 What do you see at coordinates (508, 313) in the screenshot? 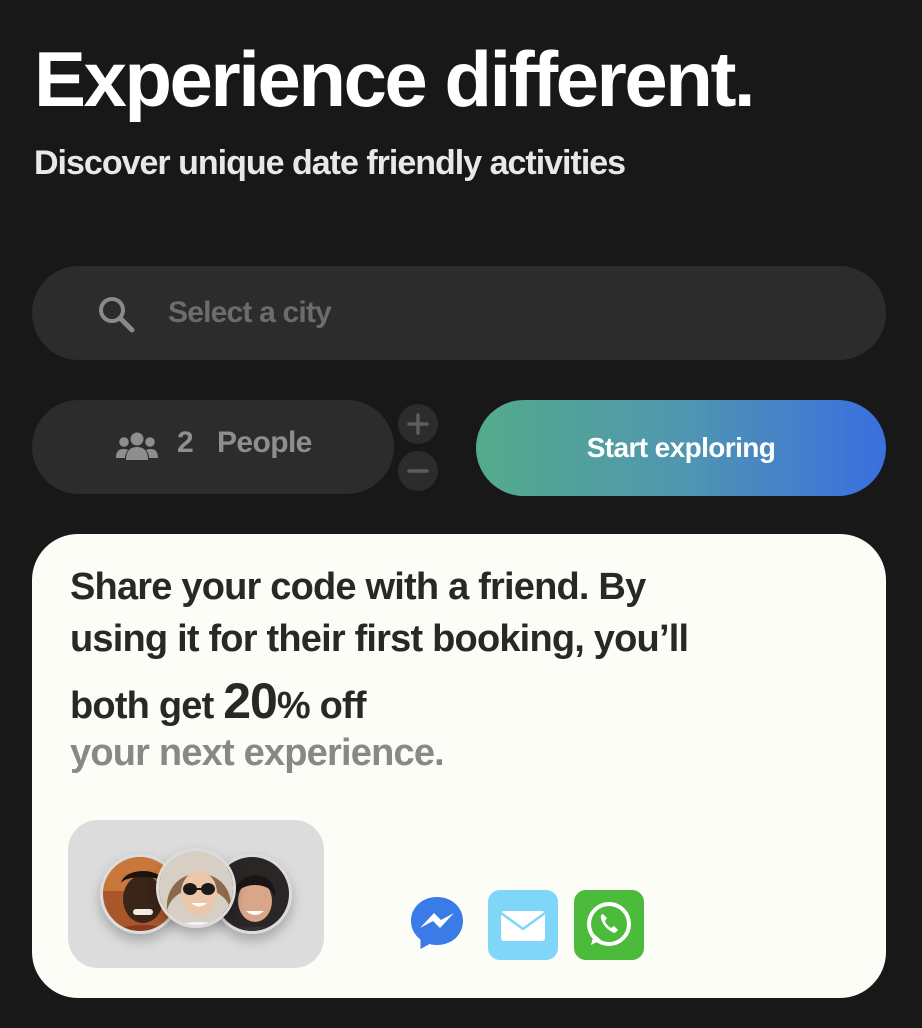
I see `city-search-input` at bounding box center [508, 313].